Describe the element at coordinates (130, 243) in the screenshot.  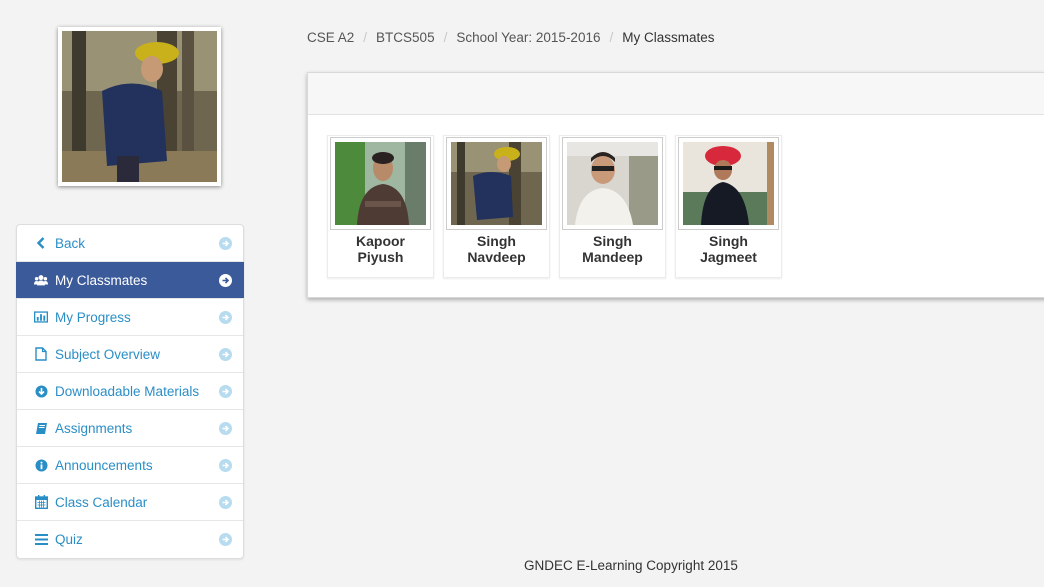
I see `sidebar-item-back: Back` at that location.